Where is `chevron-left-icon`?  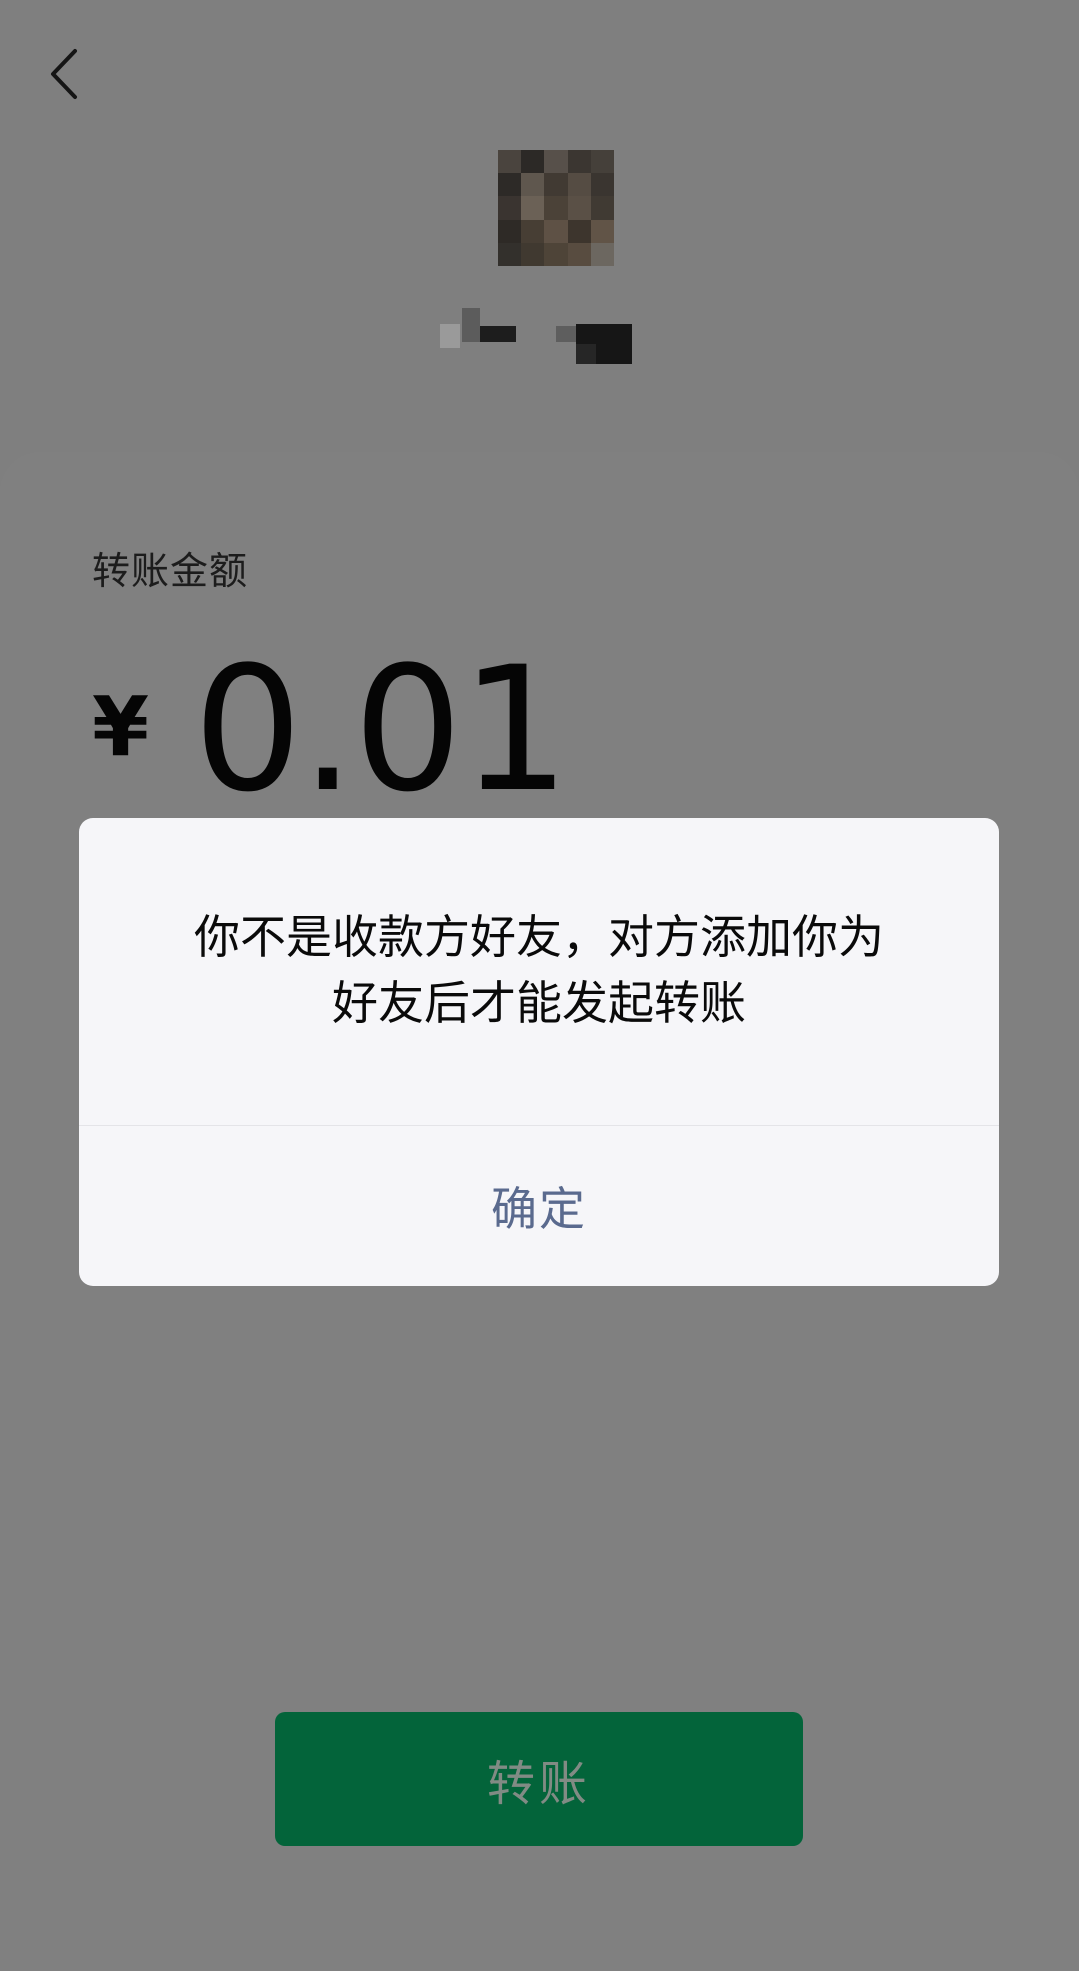
chevron-left-icon is located at coordinates (64, 74).